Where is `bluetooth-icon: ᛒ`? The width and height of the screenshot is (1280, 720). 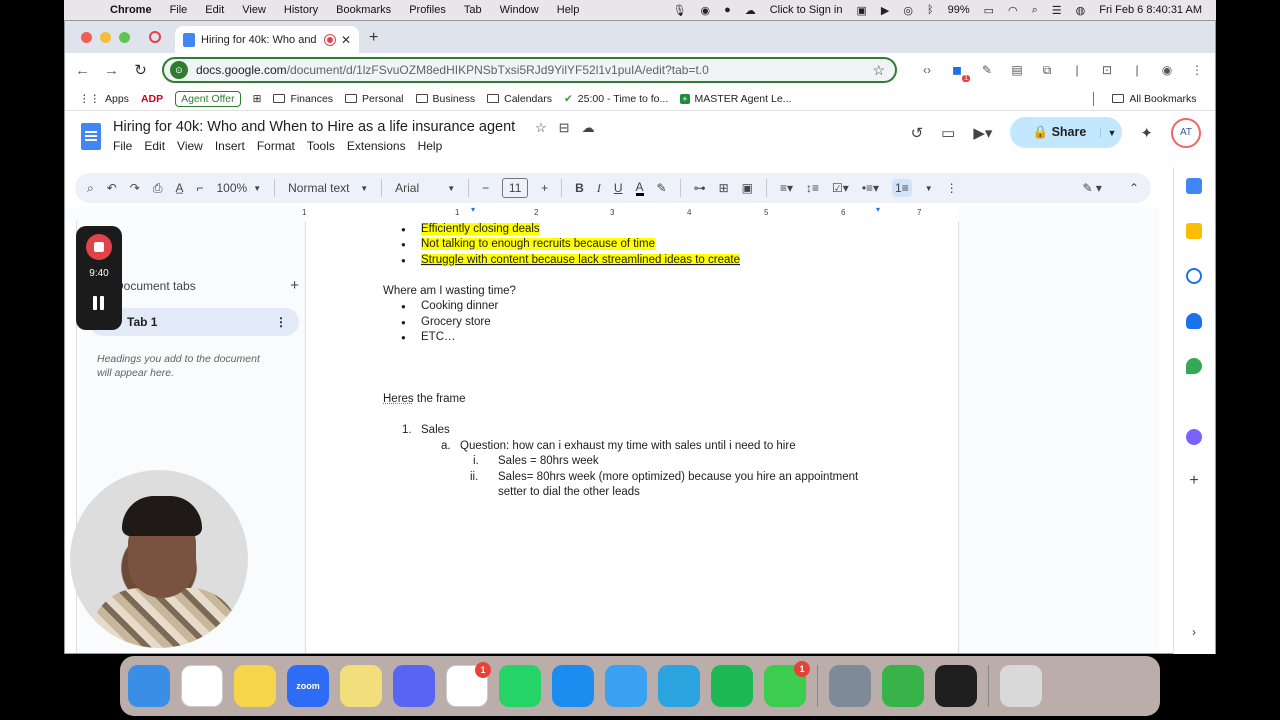 bluetooth-icon: ᛒ is located at coordinates (930, 10).